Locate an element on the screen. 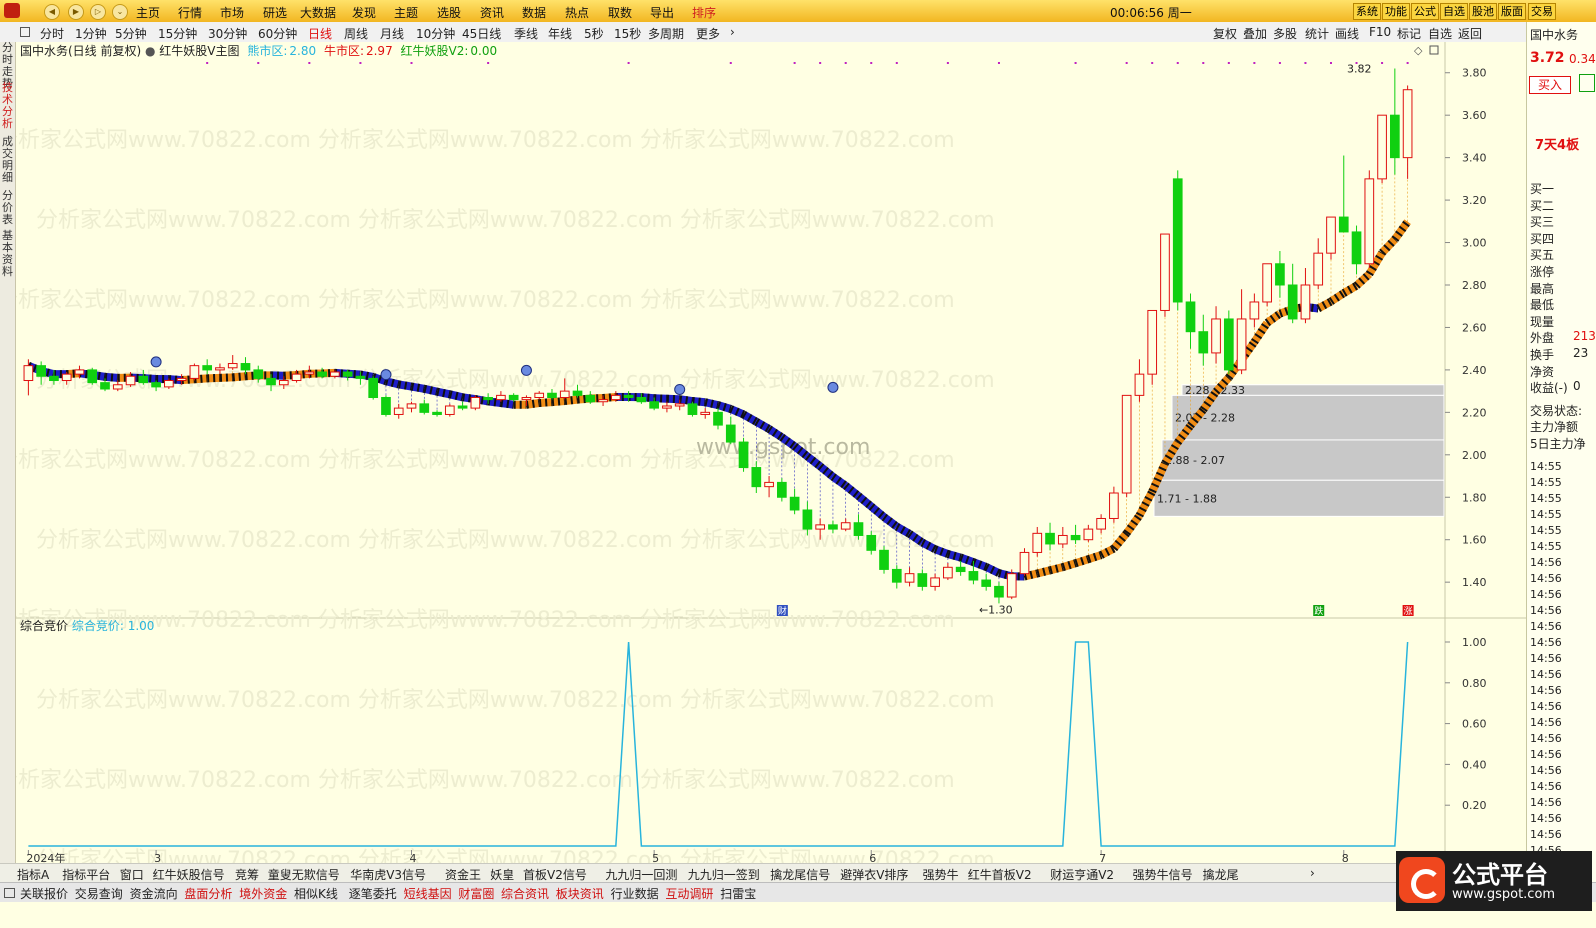  indicator-tab: 强势牛信号 is located at coordinates (1163, 874).